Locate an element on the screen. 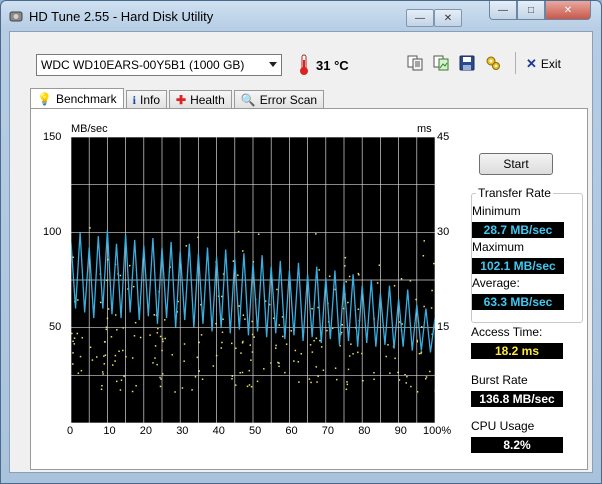  tab-health: ✚ Health is located at coordinates (200, 99).